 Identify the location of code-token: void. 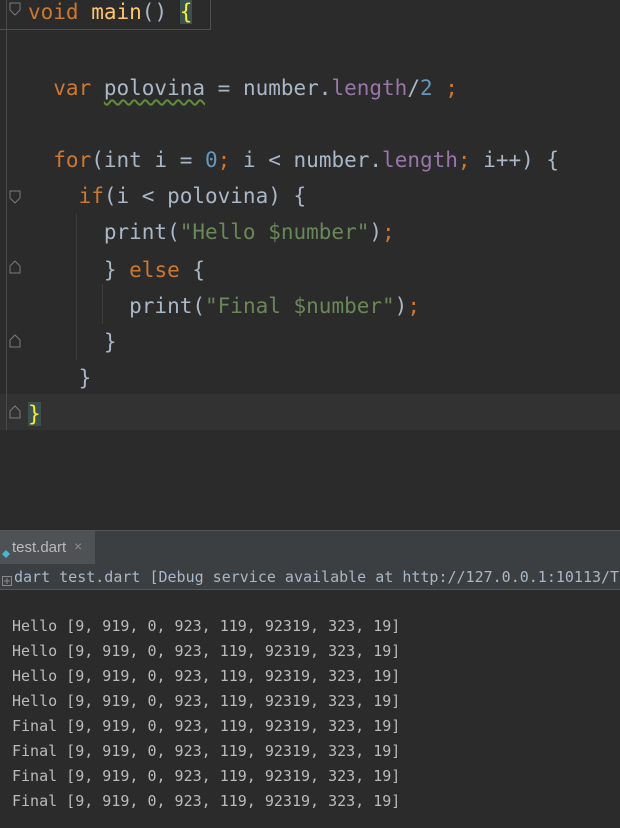
(60, 12).